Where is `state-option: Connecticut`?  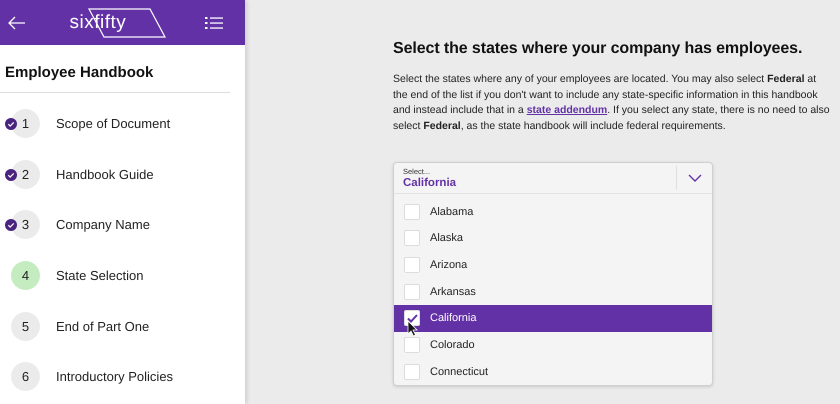
state-option: Connecticut is located at coordinates (553, 372).